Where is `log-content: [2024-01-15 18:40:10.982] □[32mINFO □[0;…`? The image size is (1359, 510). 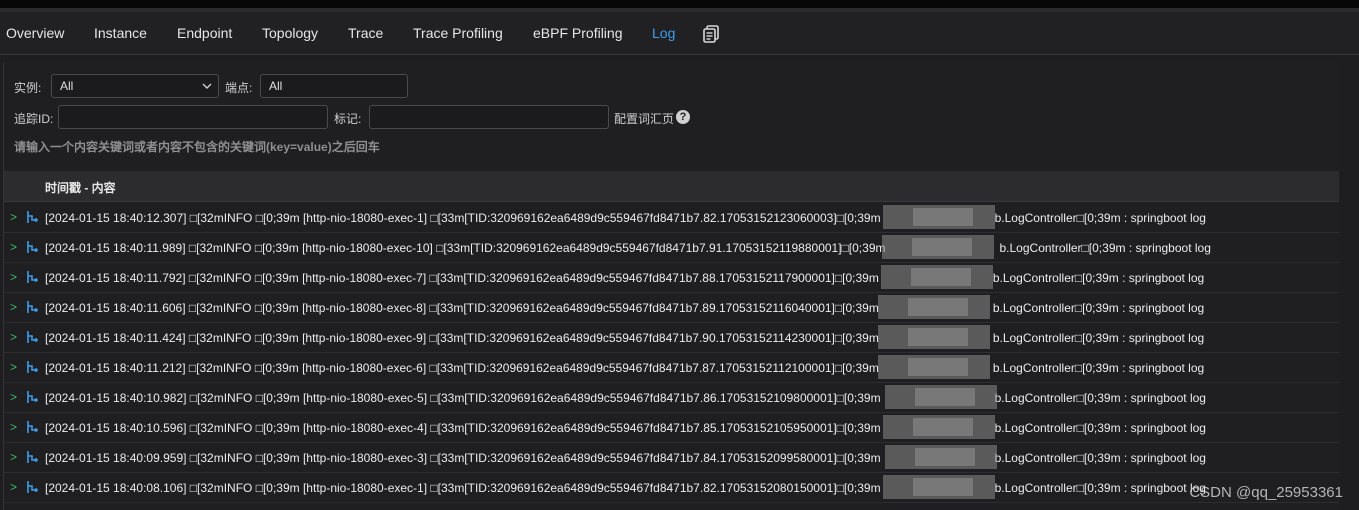
log-content: [2024-01-15 18:40:10.982] □[32mINFO □[0;… is located at coordinates (625, 398).